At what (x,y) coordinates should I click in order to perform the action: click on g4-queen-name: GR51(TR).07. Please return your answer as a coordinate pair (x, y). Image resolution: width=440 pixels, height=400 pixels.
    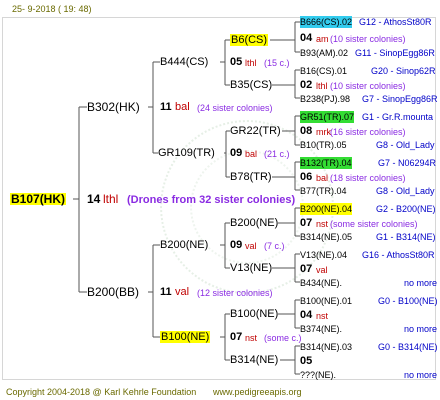
    Looking at the image, I should click on (327, 117).